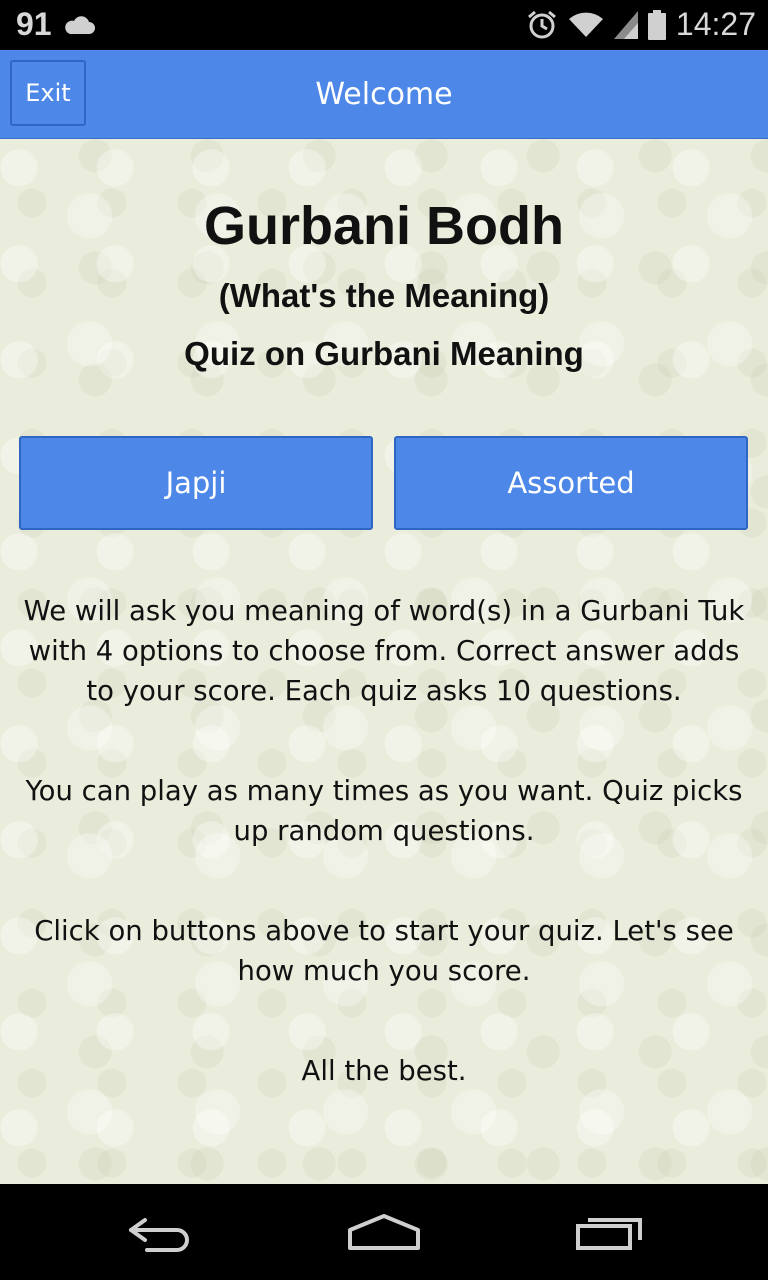 This screenshot has width=768, height=1280. I want to click on action-bar-title: Welcome, so click(384, 94).